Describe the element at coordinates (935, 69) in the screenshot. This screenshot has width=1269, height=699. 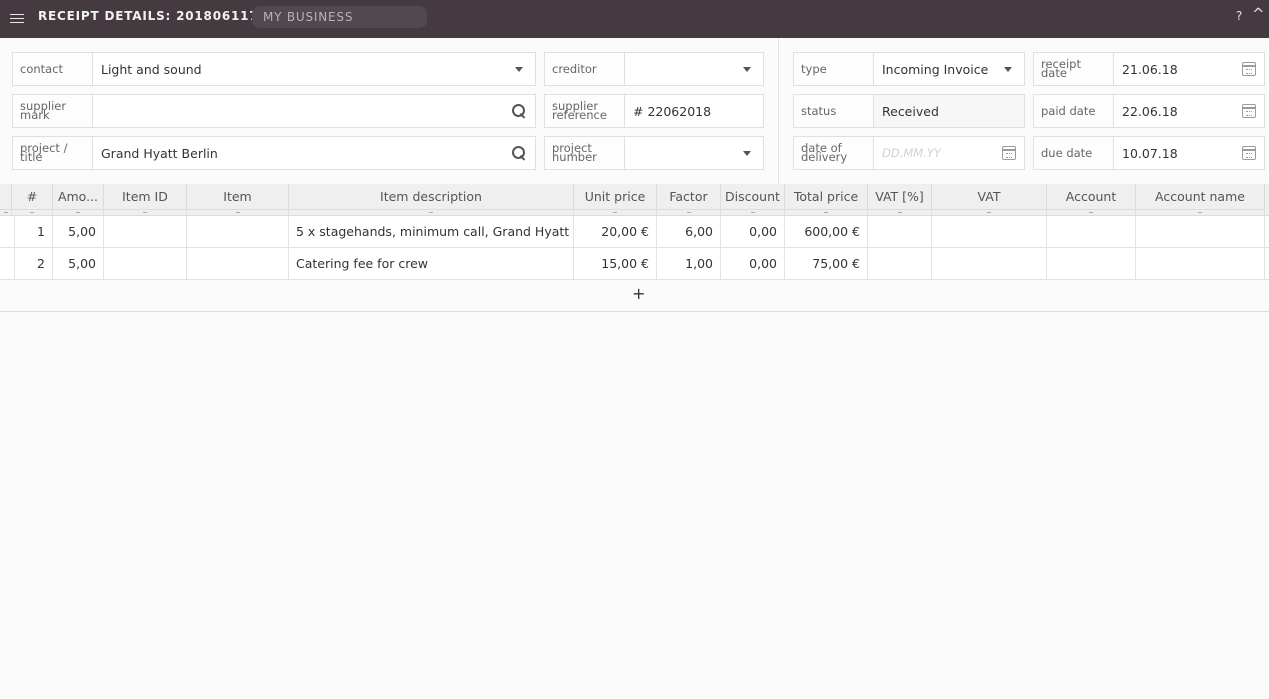
I see `type-value: Incoming Invoice` at that location.